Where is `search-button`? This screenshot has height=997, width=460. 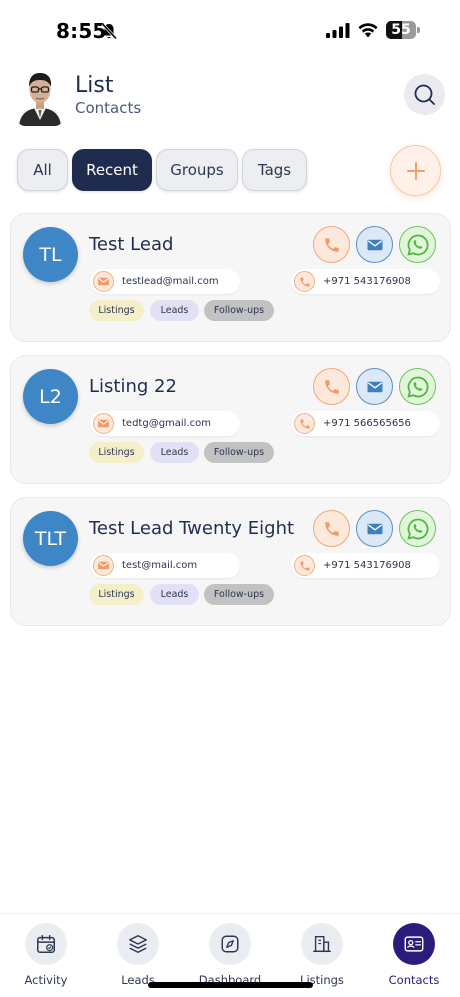 search-button is located at coordinates (424, 94).